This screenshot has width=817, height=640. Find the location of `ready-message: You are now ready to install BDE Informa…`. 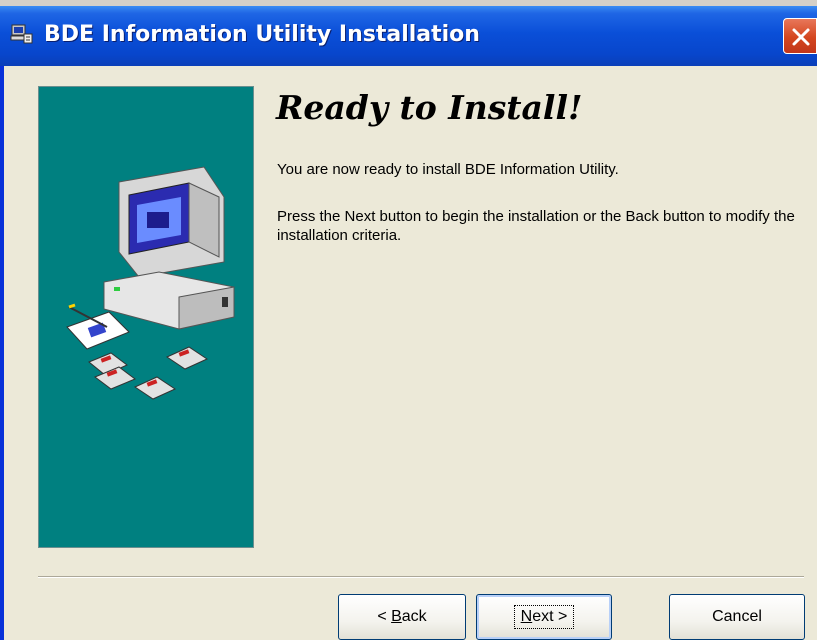

ready-message: You are now ready to install BDE Informa… is located at coordinates (448, 169).